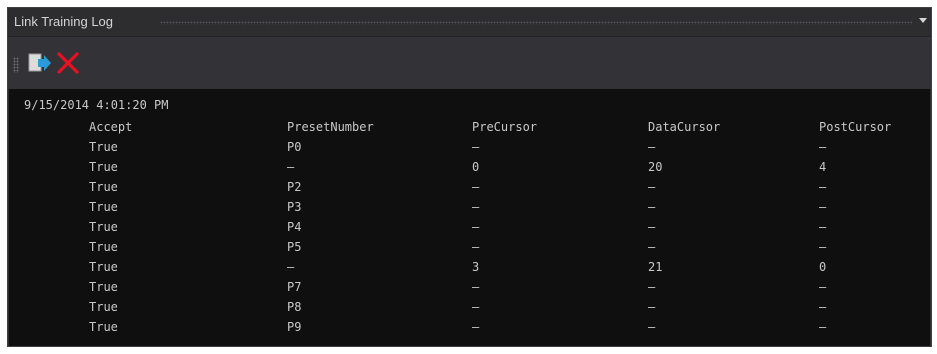 Image resolution: width=937 pixels, height=354 pixels. What do you see at coordinates (294, 207) in the screenshot?
I see `cell-preset-number: P3` at bounding box center [294, 207].